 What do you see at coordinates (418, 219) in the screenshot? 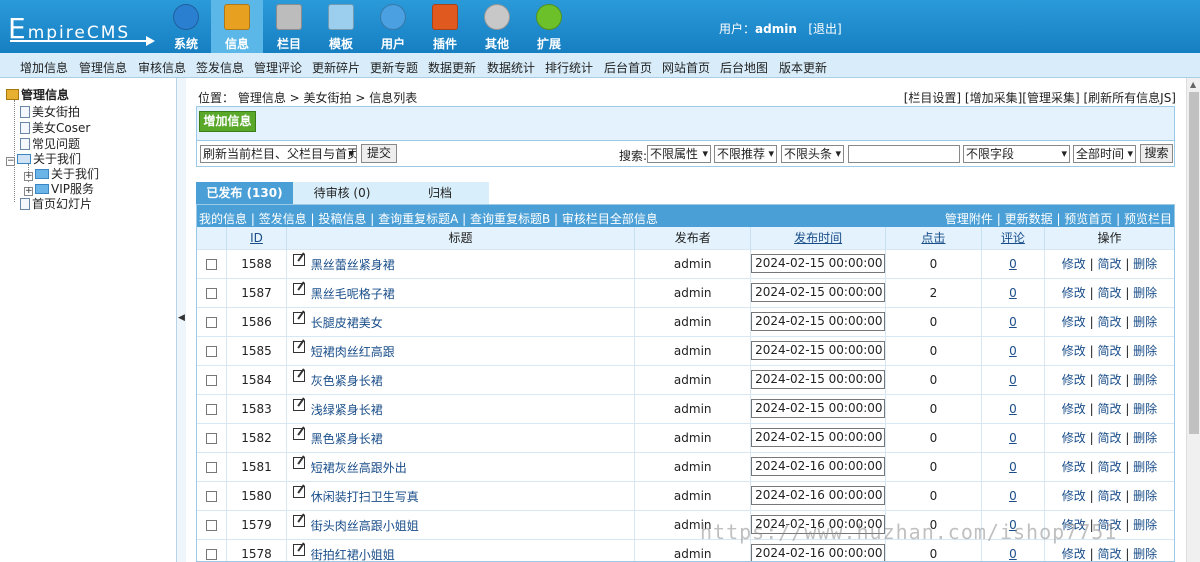
I see `list-filter-link-3: 查询重复标题A` at bounding box center [418, 219].